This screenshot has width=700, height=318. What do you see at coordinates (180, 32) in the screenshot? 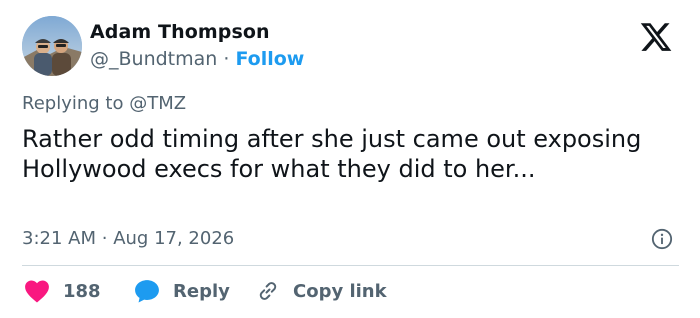
I see `author-name: Adam Thompson` at bounding box center [180, 32].